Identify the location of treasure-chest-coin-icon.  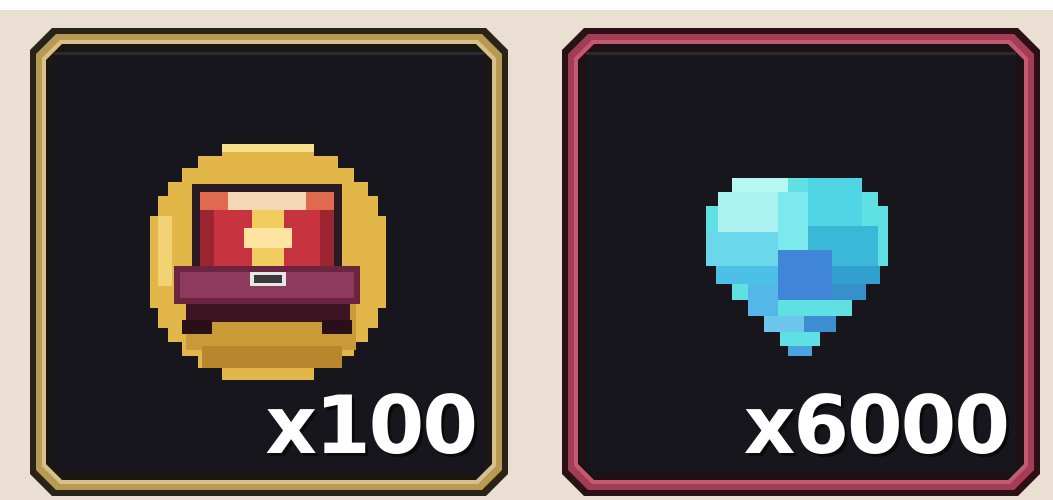
(268, 262).